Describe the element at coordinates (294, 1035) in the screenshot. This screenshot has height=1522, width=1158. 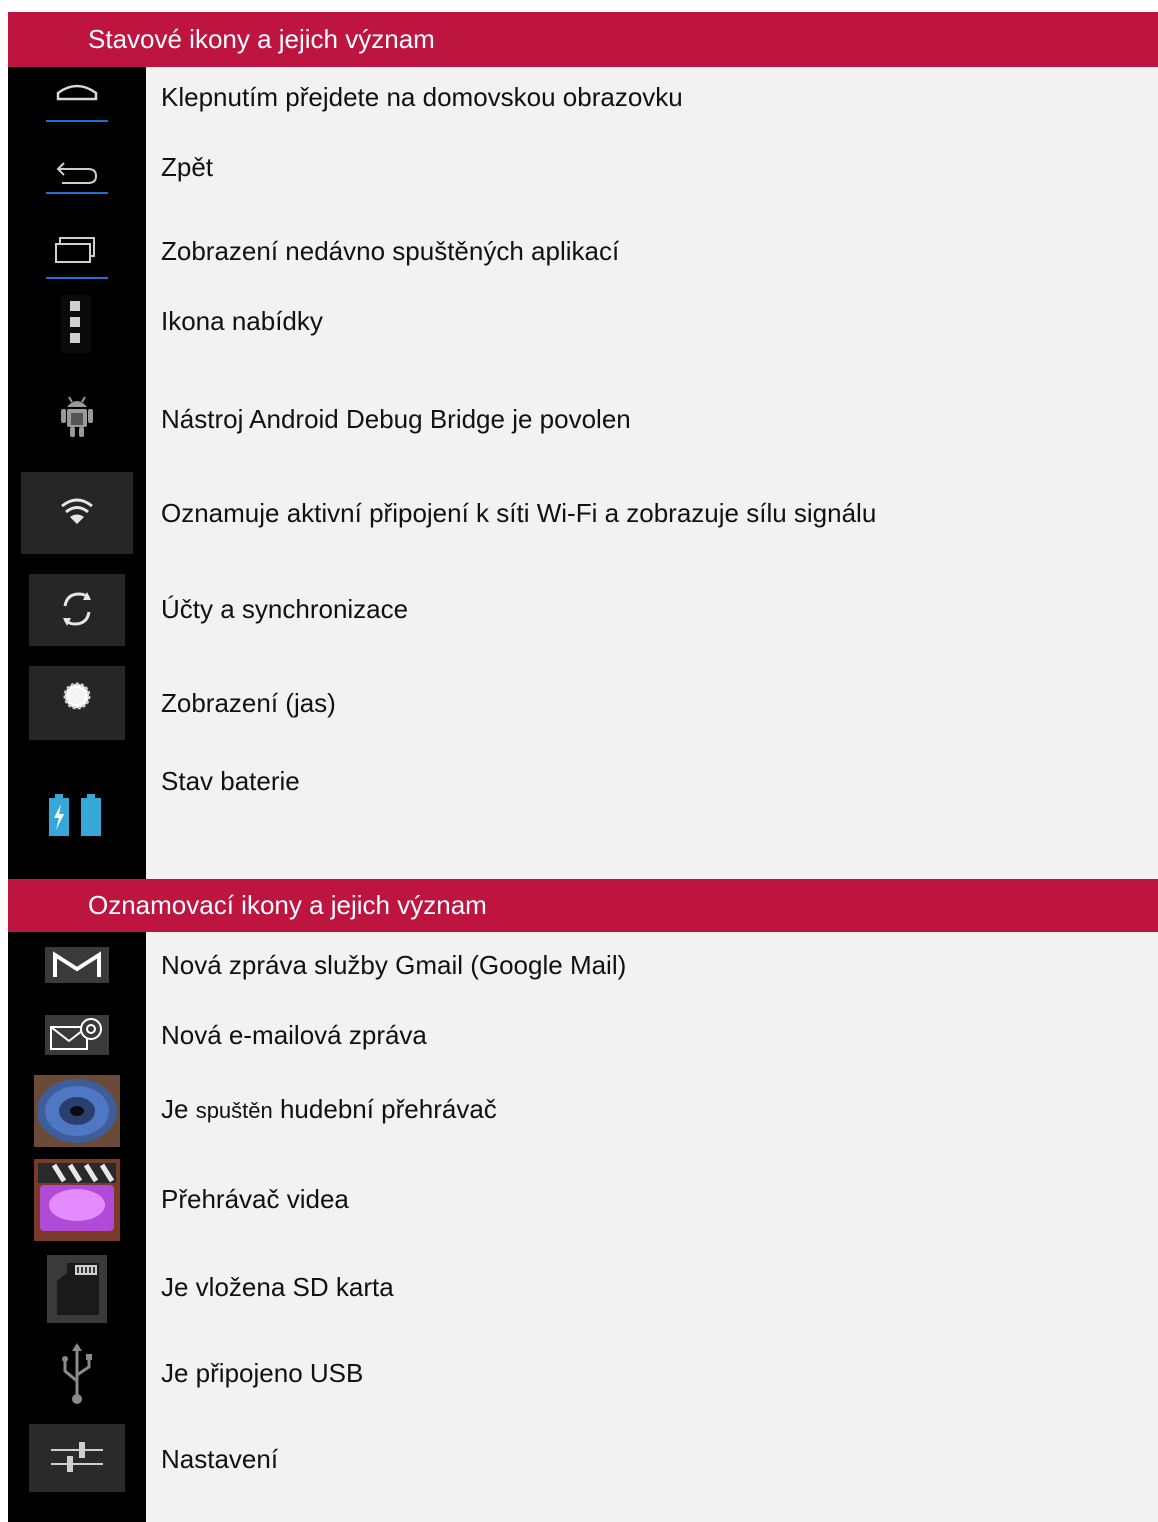
I see `item-label: Nová e-mailová zpráva` at that location.